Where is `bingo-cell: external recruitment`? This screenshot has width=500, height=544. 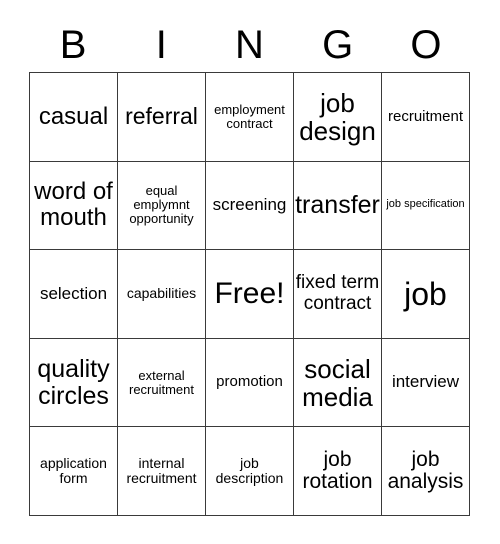 bingo-cell: external recruitment is located at coordinates (162, 383).